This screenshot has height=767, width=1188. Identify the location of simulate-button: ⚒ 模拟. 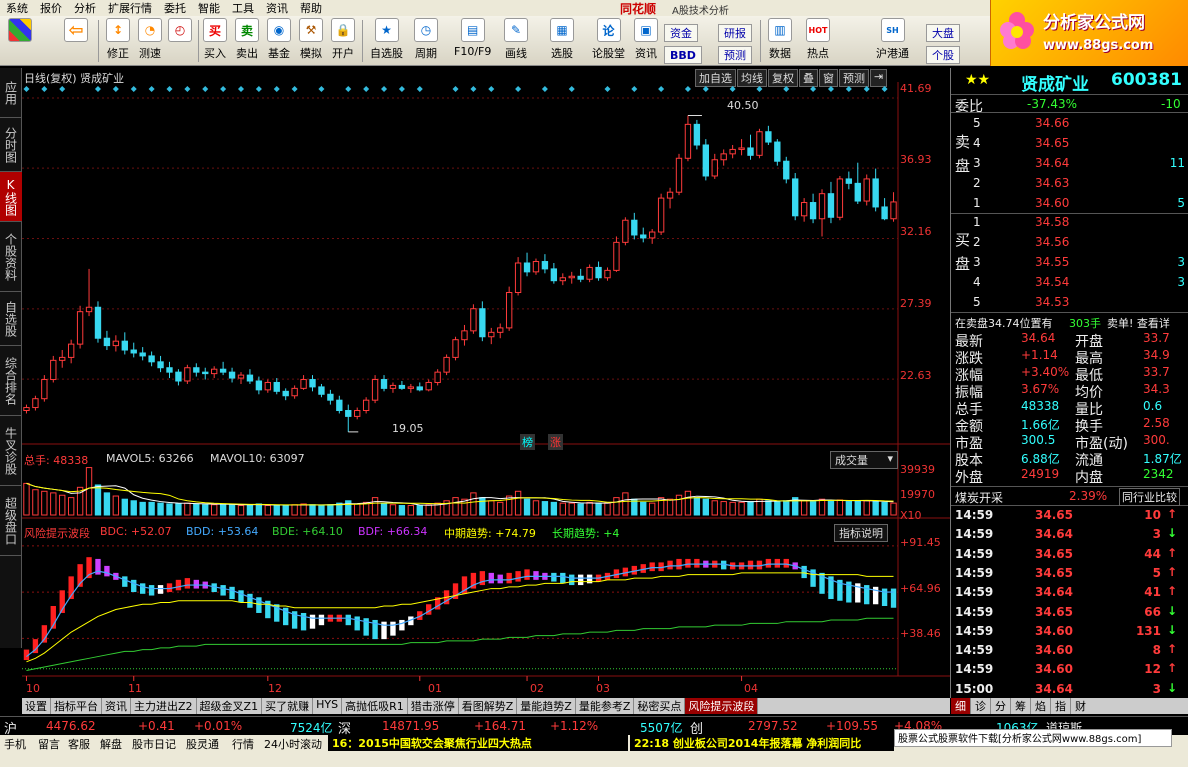
(311, 41).